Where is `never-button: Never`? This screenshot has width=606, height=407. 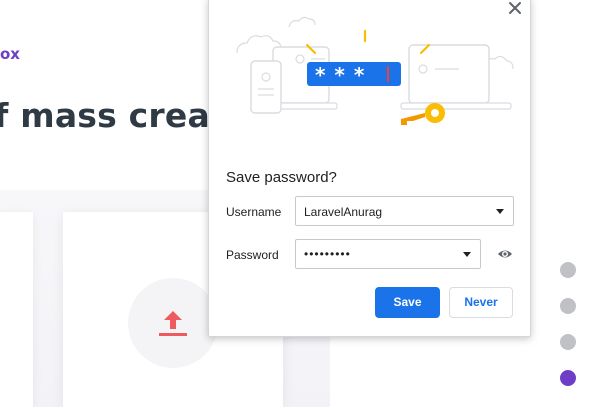
never-button: Never is located at coordinates (481, 302).